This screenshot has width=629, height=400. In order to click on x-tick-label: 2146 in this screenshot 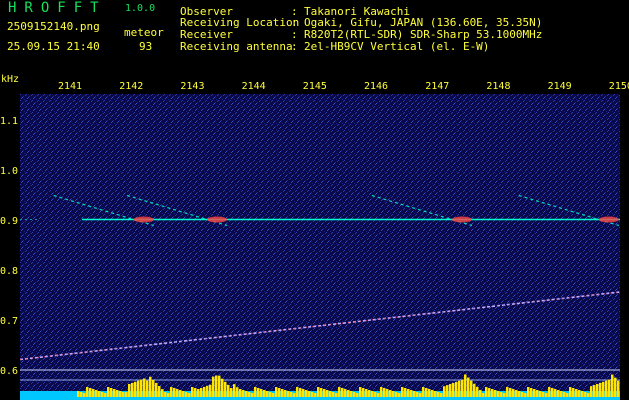, I will do `click(376, 86)`.